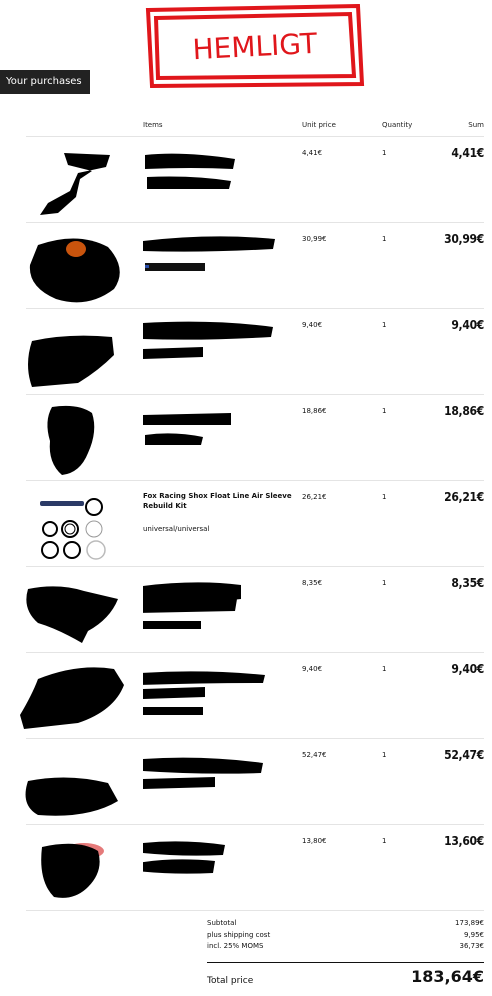 The width and height of the screenshot is (492, 996). I want to click on table-row: 30,99€ 1 30,99€, so click(246, 266).